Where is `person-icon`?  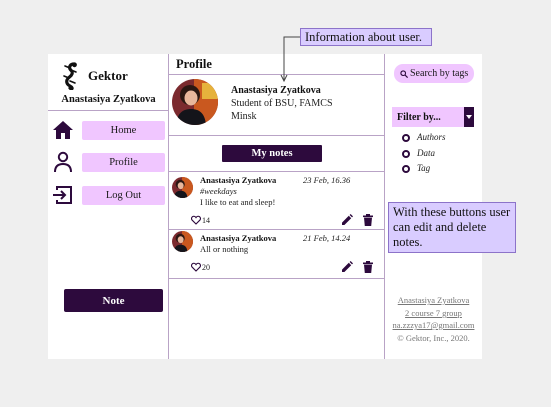
person-icon is located at coordinates (63, 162).